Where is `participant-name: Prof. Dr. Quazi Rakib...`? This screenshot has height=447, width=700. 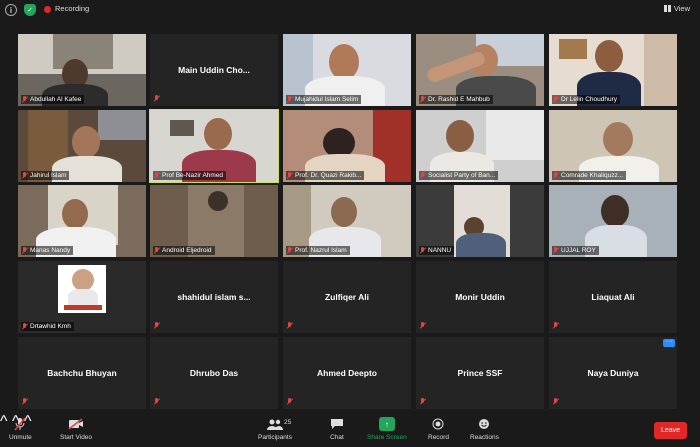 participant-name: Prof. Dr. Quazi Rakib... is located at coordinates (328, 175).